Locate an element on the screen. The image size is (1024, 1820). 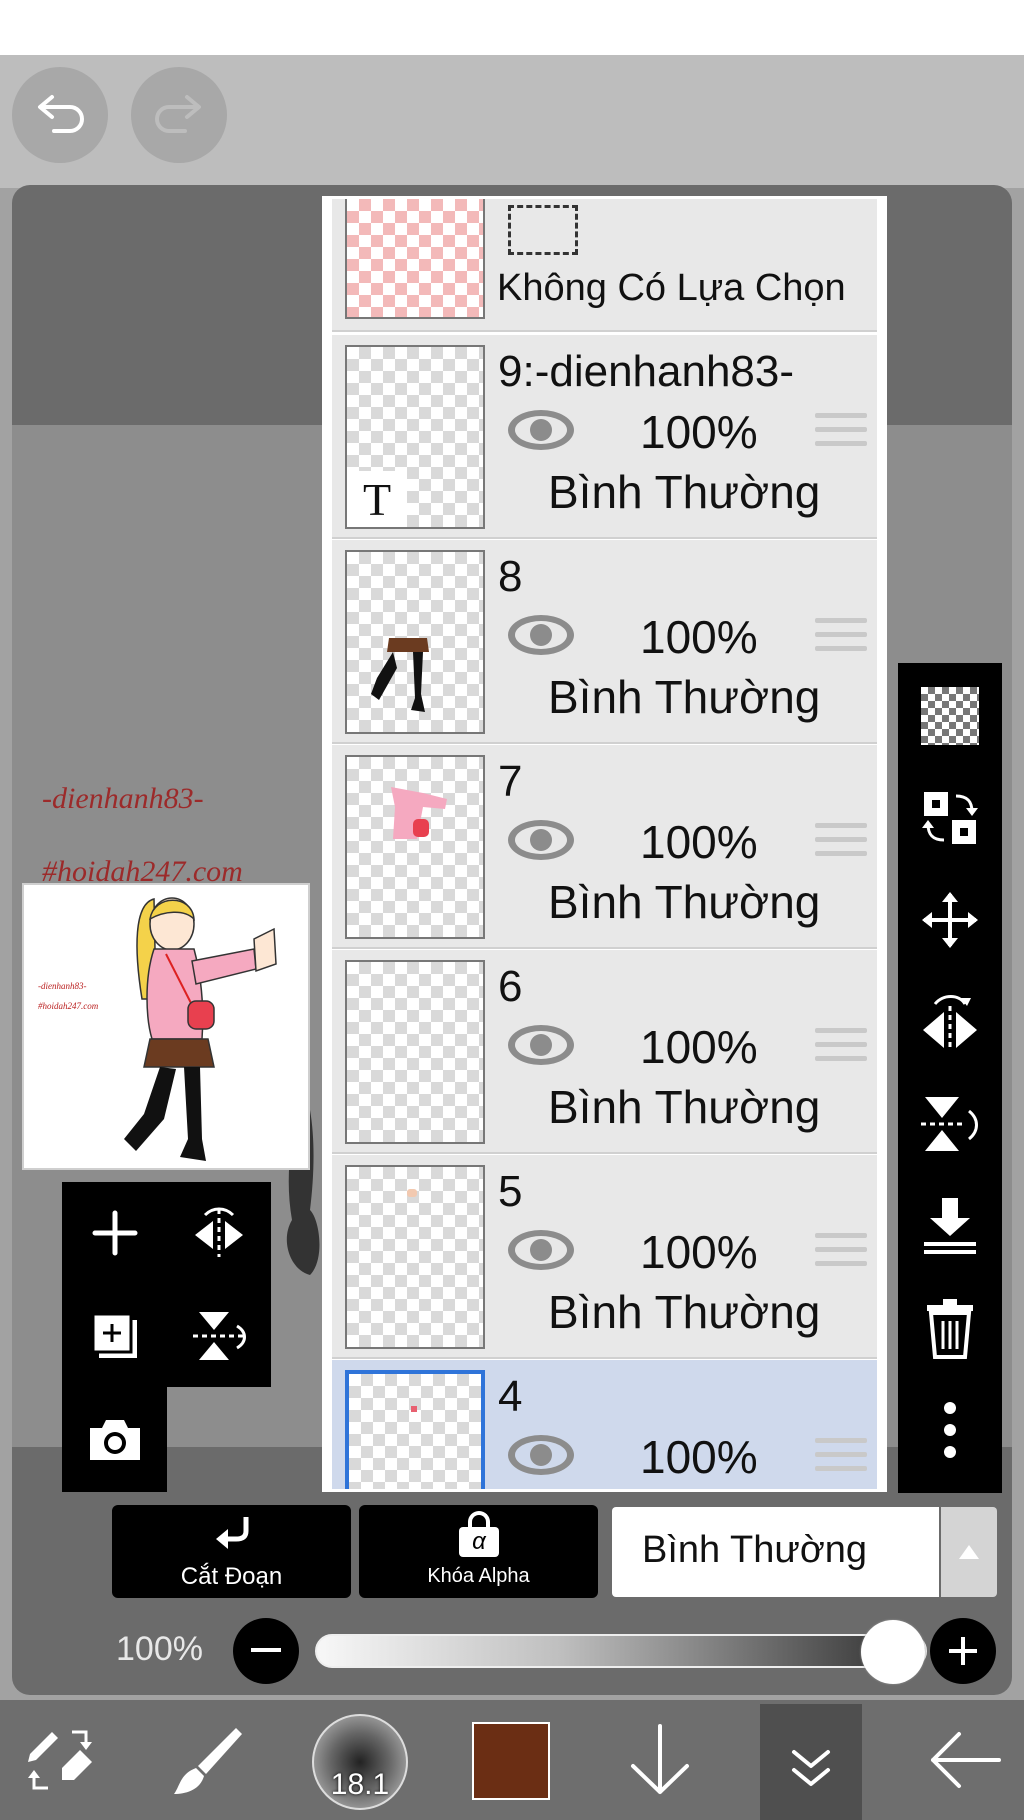
trash-icon is located at coordinates (950, 1329).